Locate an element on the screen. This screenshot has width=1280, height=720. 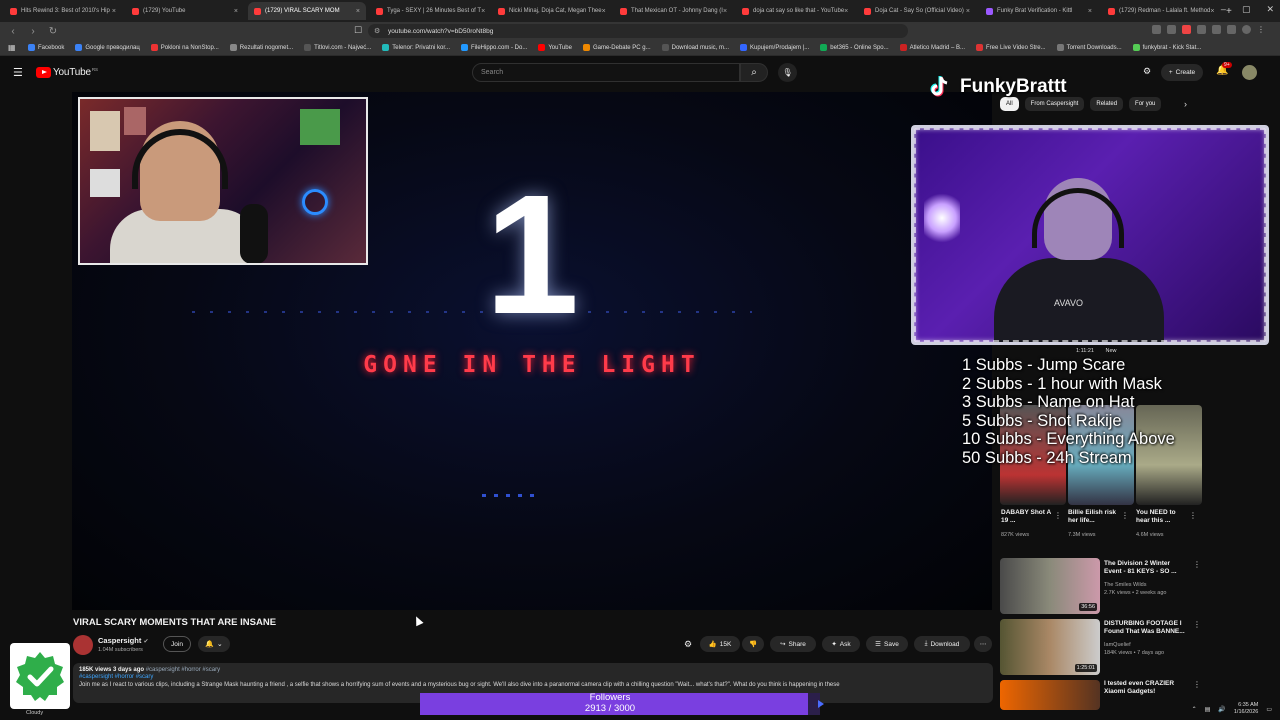
video-thumbnail is located at coordinates (1050, 695).